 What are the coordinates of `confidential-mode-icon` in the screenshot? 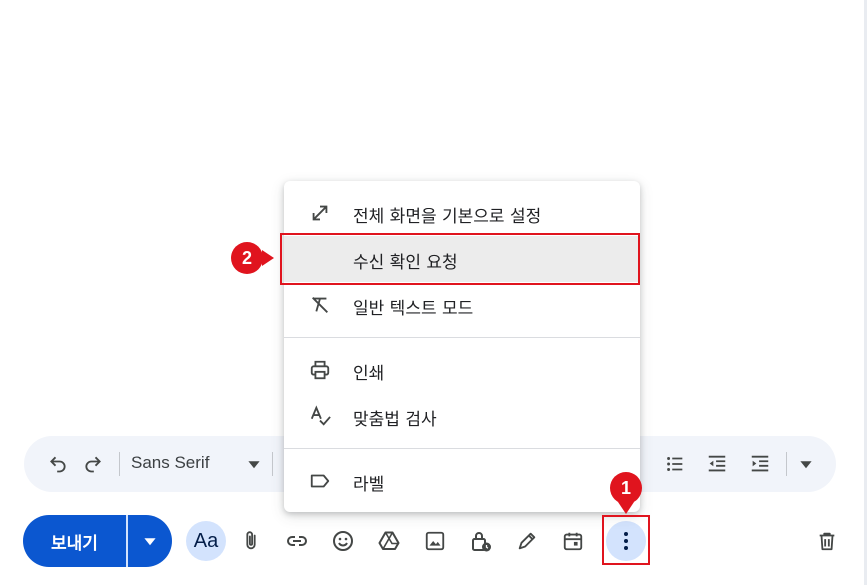 It's located at (481, 541).